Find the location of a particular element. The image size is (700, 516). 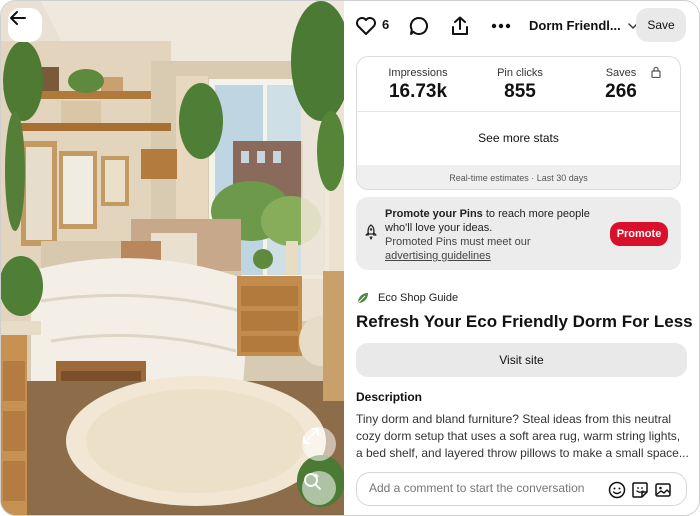

pin-source: Eco Shop Guide is located at coordinates (407, 298).